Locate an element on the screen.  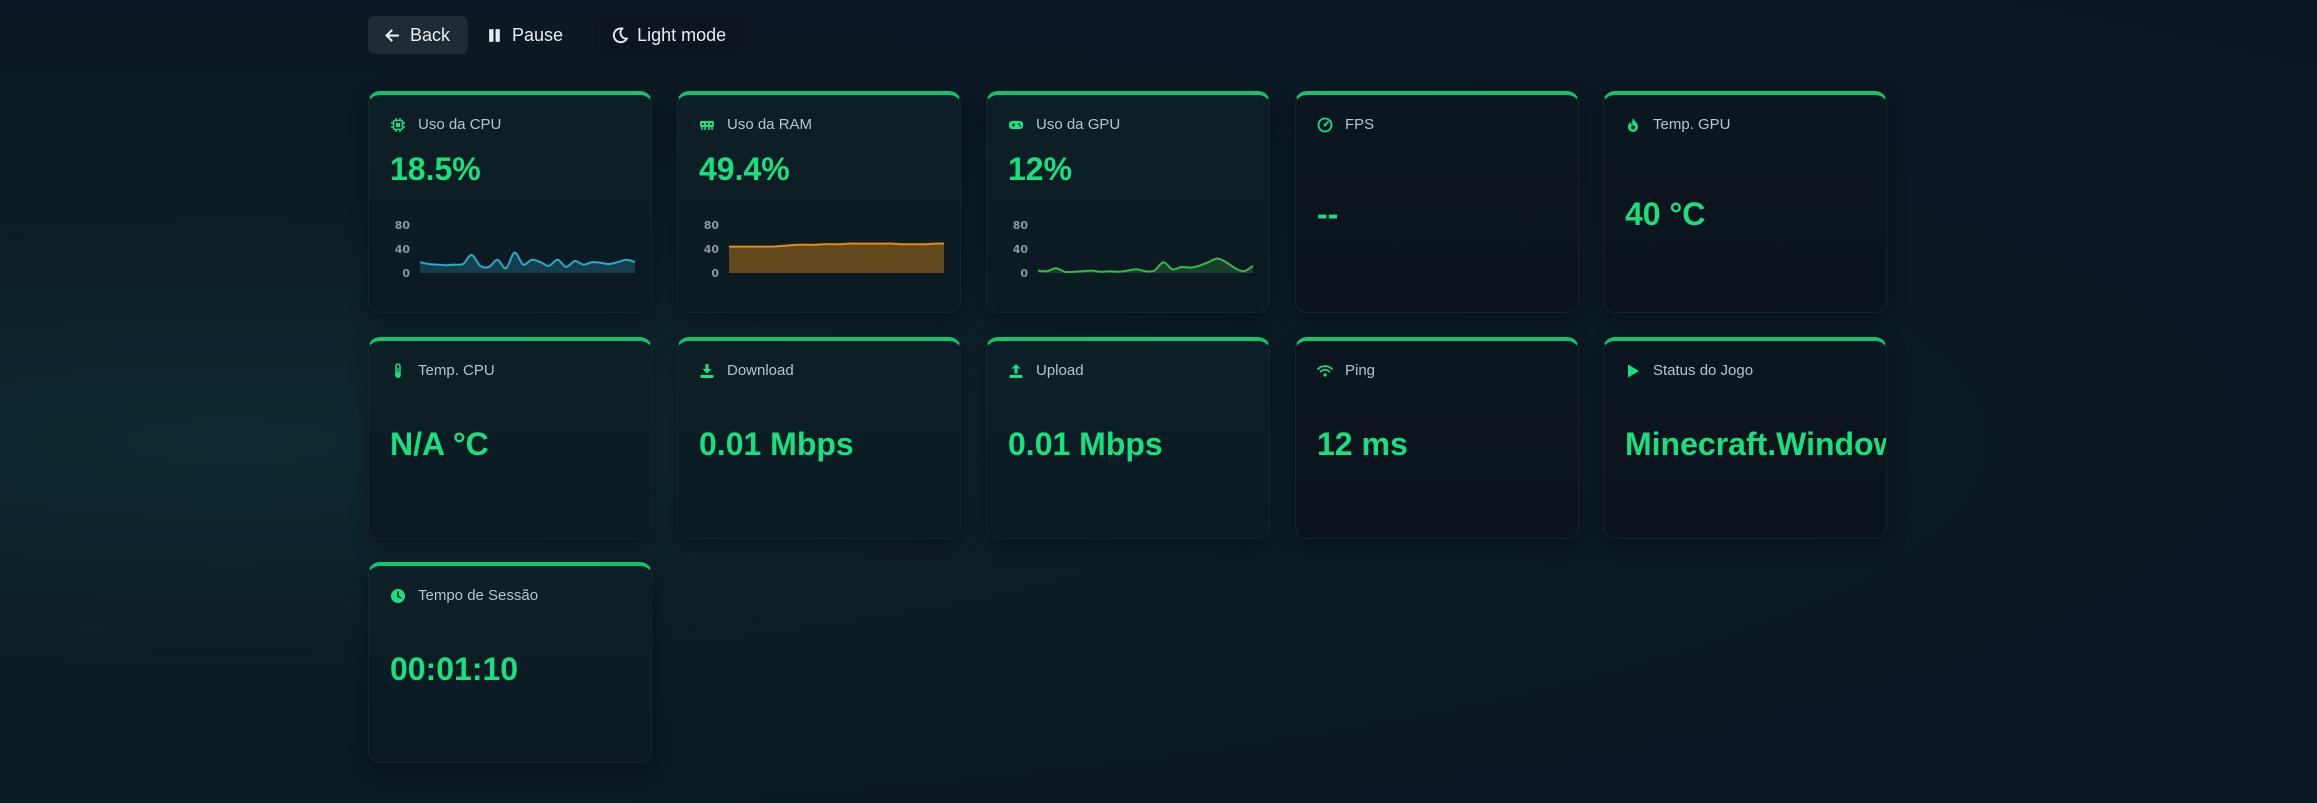
cpu-usage-card: Uso da CPU 18.5% 80 40 0 is located at coordinates (510, 202).